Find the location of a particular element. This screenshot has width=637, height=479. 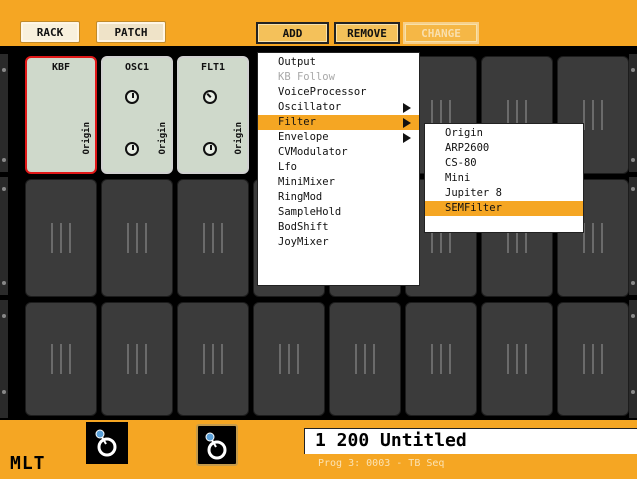

menu-item-label: Filter is located at coordinates (297, 122).